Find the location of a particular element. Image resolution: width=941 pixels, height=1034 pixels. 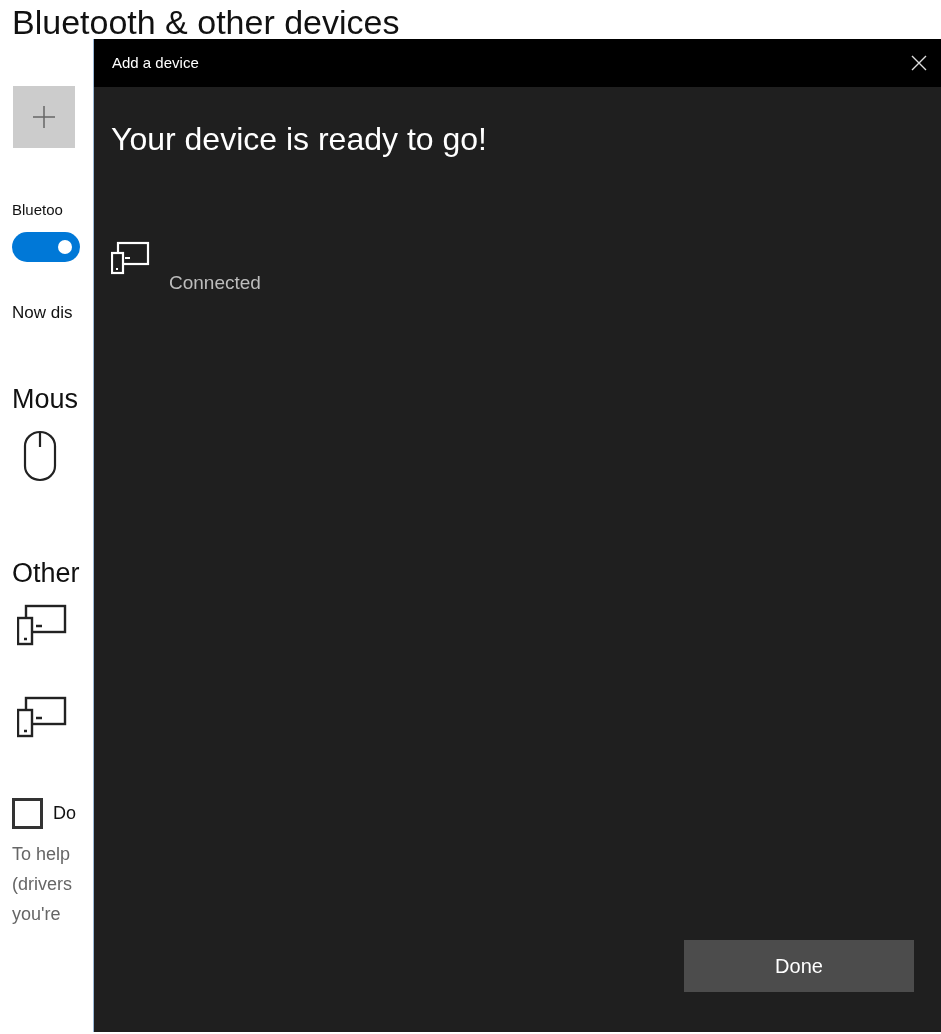

checkbox-label: Do is located at coordinates (64, 813).